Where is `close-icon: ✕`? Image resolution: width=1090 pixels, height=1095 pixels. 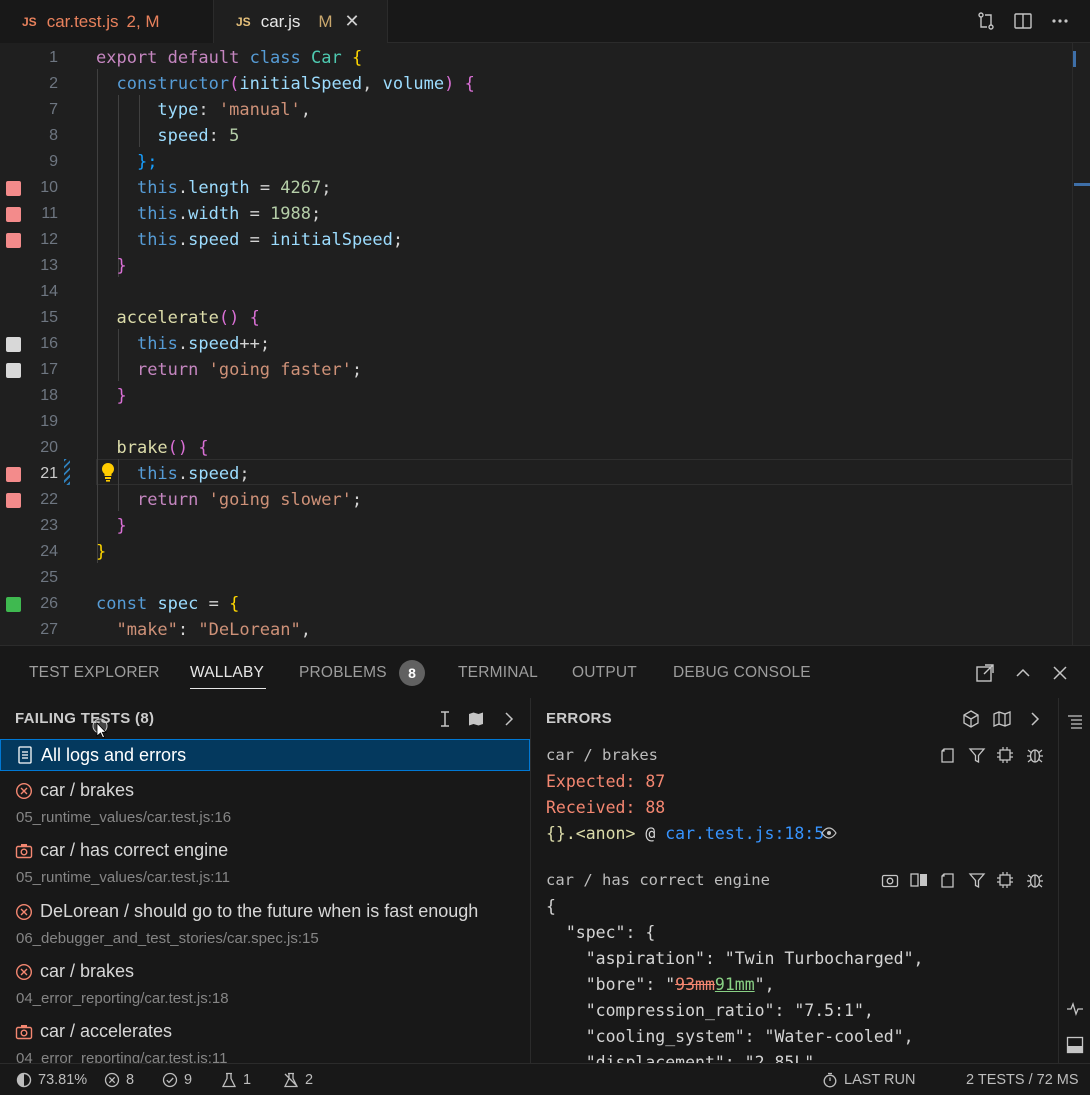
close-icon: ✕ is located at coordinates (352, 21).